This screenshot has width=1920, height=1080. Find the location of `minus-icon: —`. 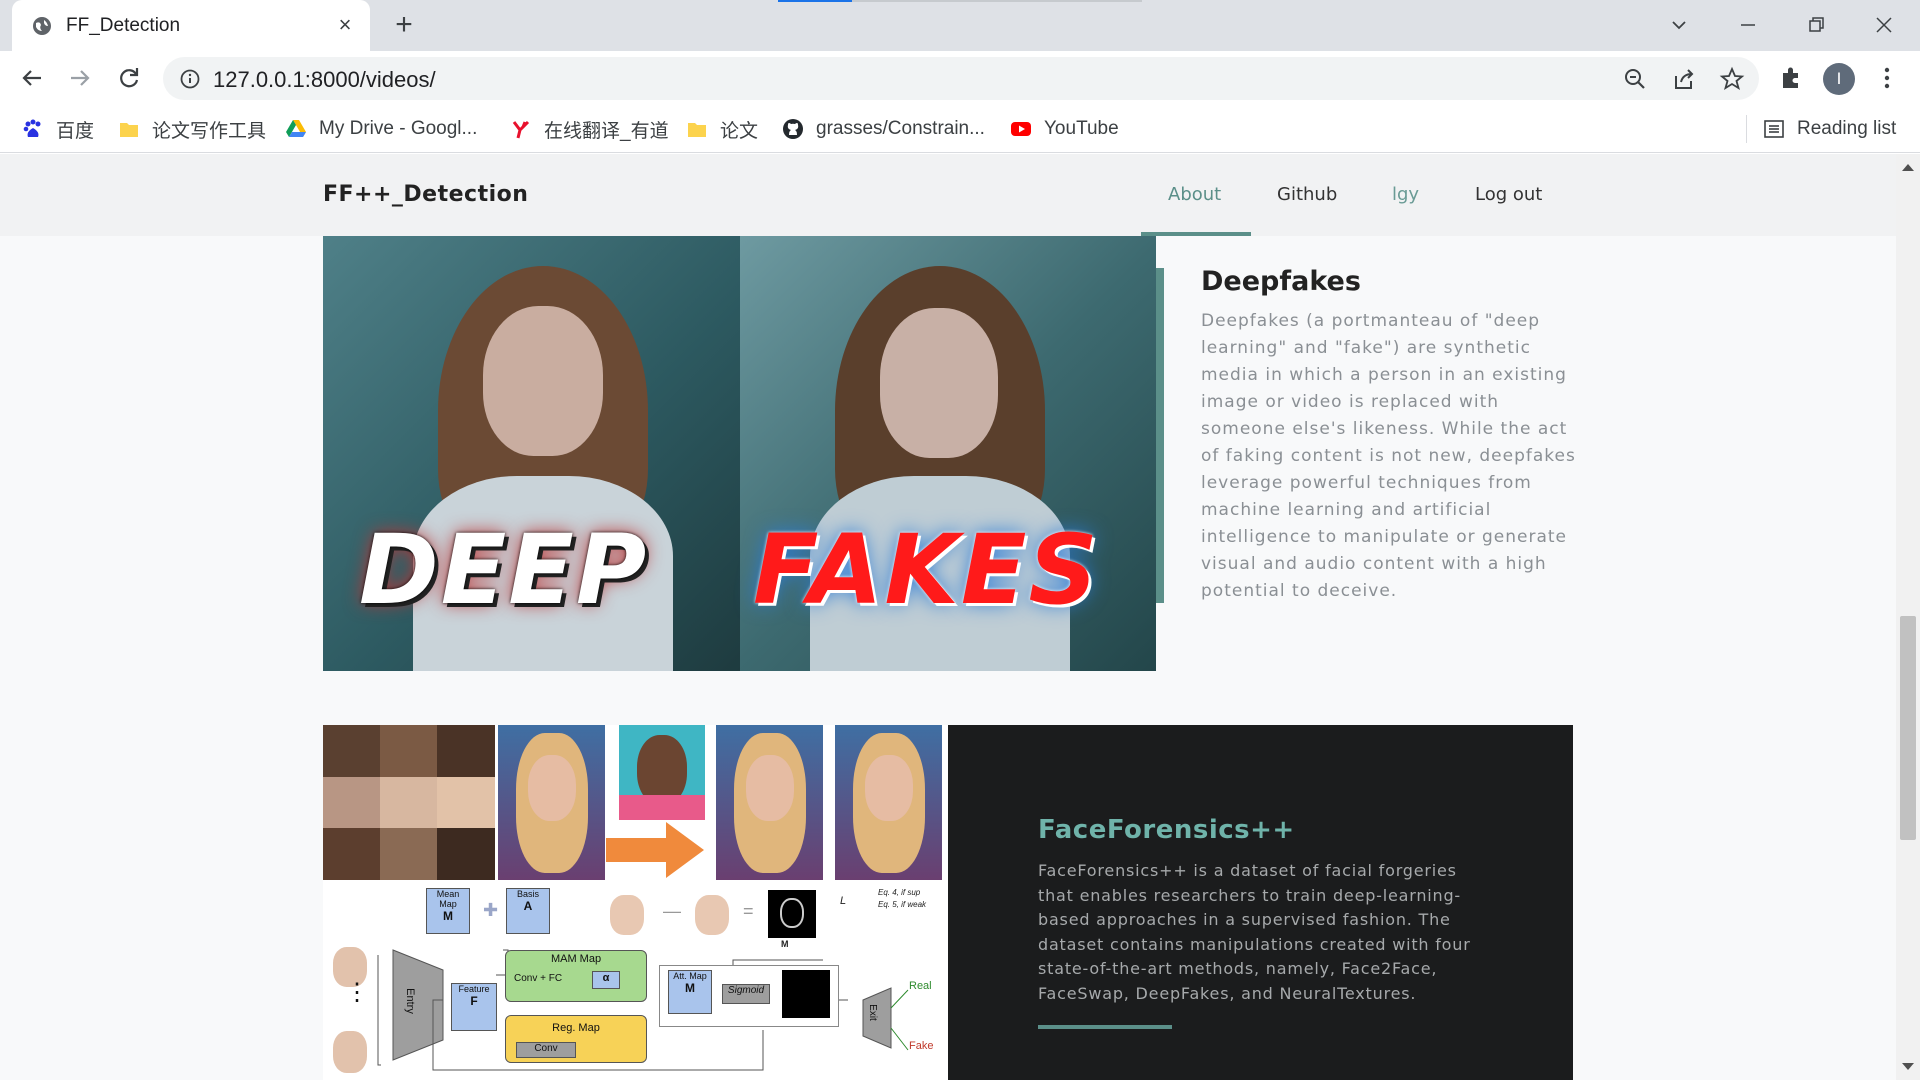

minus-icon: — is located at coordinates (672, 911).